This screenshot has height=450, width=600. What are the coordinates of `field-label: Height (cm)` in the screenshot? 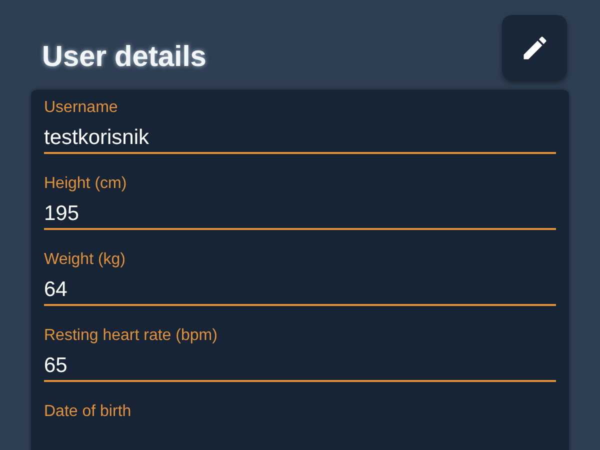 It's located at (86, 184).